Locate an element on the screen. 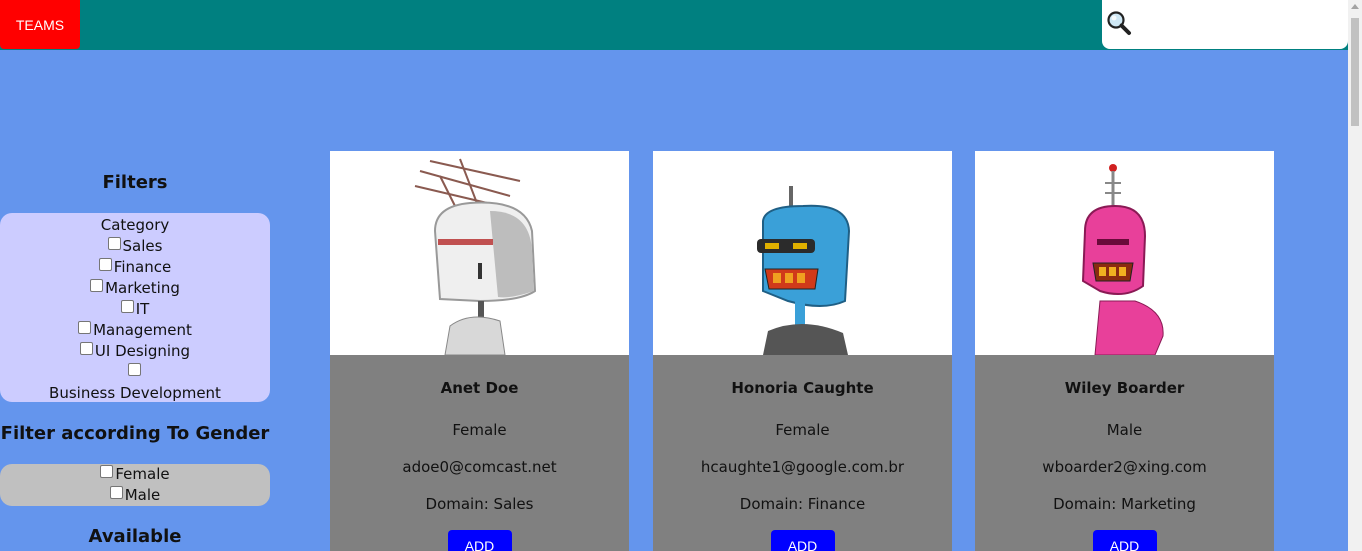  female-checkbox is located at coordinates (107, 471).